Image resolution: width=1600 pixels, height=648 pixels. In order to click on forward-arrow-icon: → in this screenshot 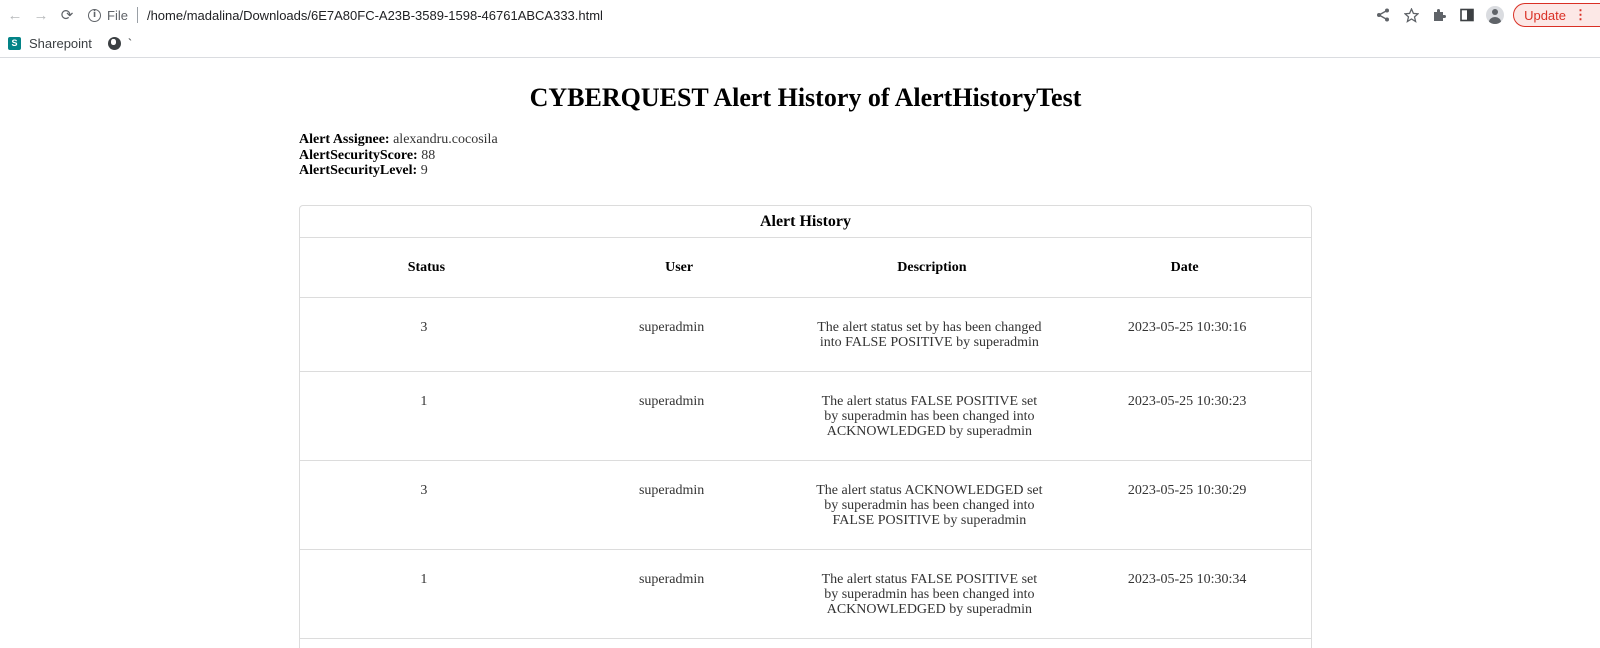, I will do `click(41, 15)`.